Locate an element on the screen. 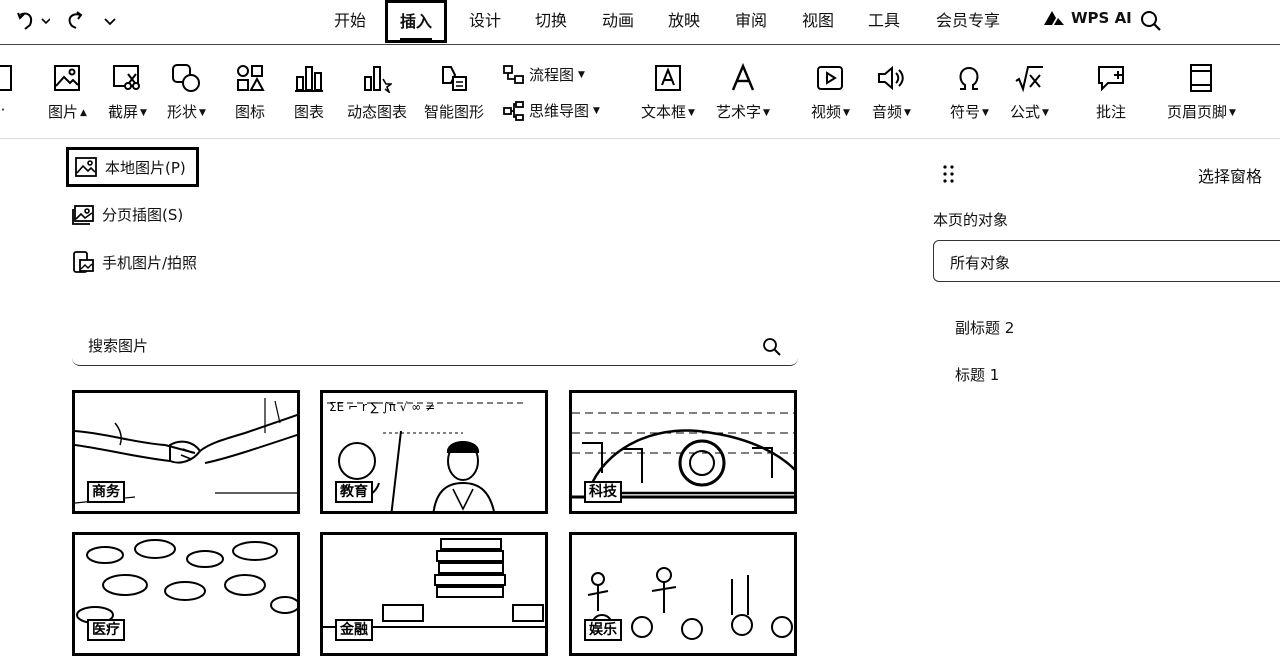 The height and width of the screenshot is (656, 1280). shape-button: 形状 ▼ is located at coordinates (186, 92).